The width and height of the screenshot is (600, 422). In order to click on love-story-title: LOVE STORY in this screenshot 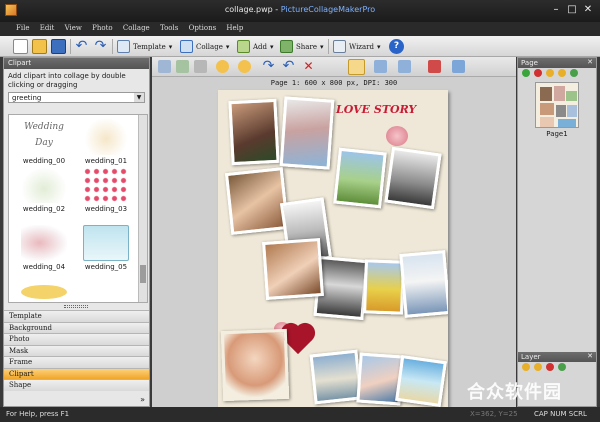, I will do `click(376, 109)`.